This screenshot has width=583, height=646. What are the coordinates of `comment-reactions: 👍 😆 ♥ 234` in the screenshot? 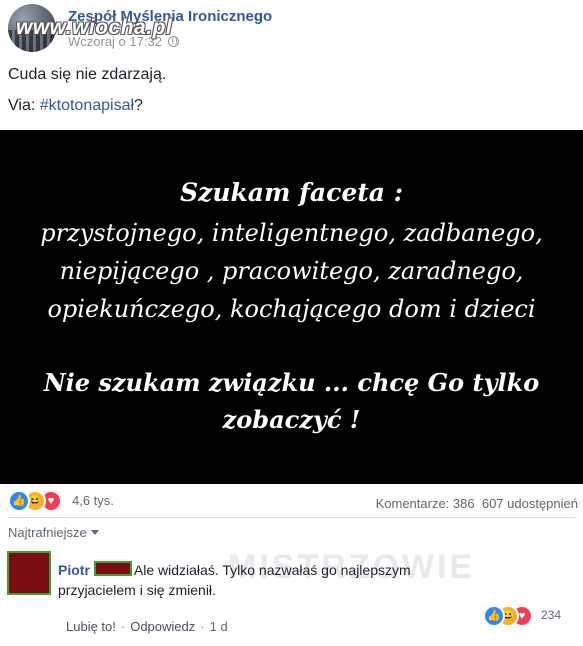 It's located at (530, 616).